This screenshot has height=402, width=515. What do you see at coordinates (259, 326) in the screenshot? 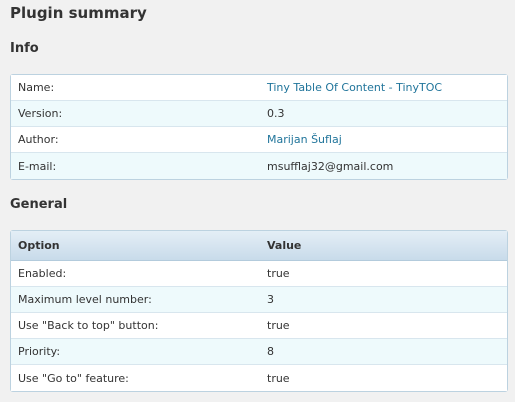
I see `table-row: Use "Back to top" button: true` at bounding box center [259, 326].